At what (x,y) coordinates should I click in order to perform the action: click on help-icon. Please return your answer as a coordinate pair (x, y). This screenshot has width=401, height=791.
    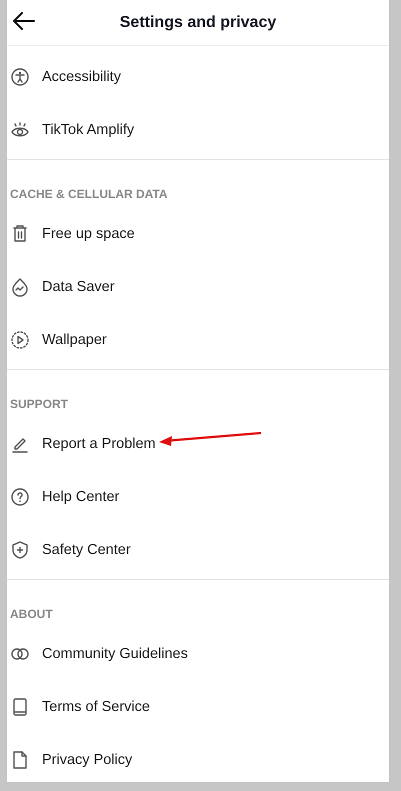
    Looking at the image, I should click on (20, 496).